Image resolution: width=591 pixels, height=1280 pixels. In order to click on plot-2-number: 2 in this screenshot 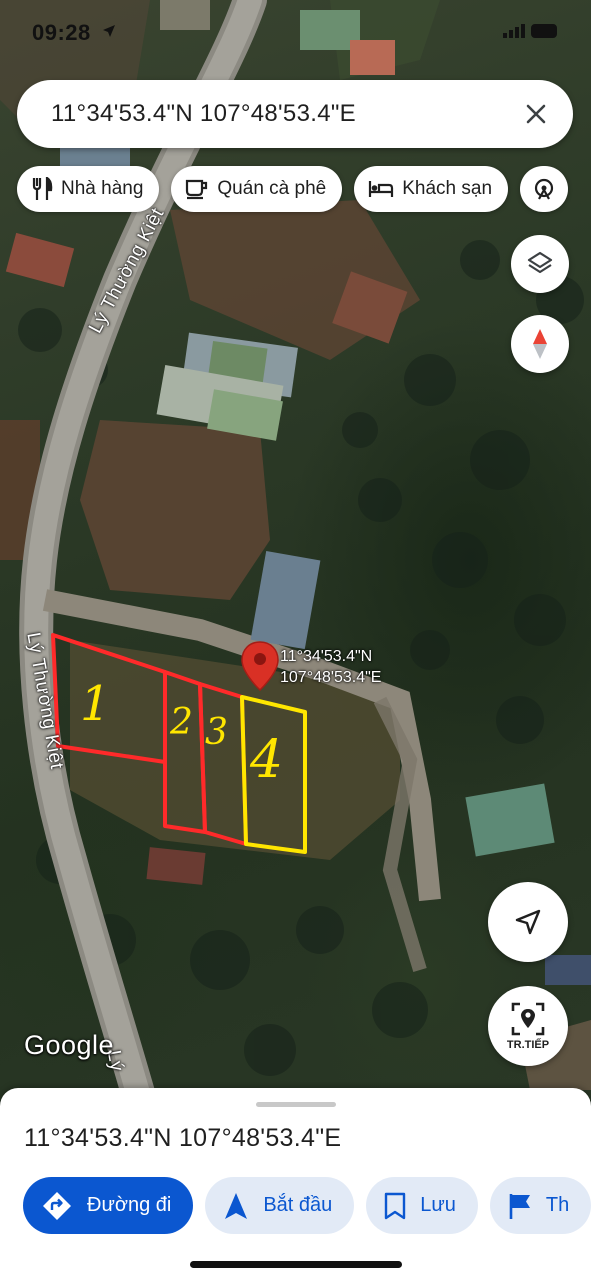, I will do `click(181, 722)`.